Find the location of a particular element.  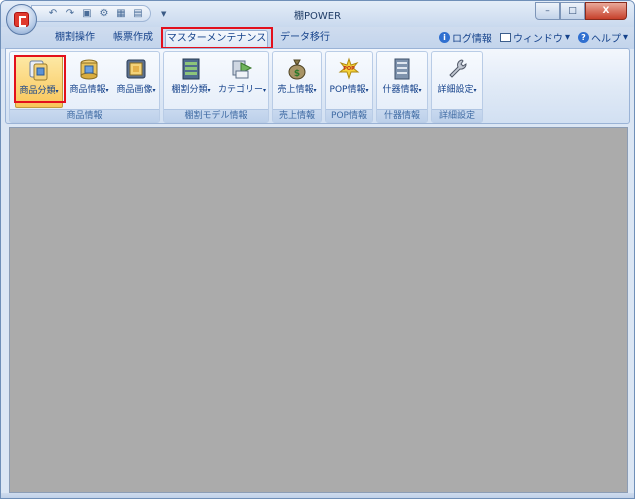

group-shelf-model-info: 棚割分類▾ カテゴリー▾ 棚割モデル情報 is located at coordinates (216, 87).